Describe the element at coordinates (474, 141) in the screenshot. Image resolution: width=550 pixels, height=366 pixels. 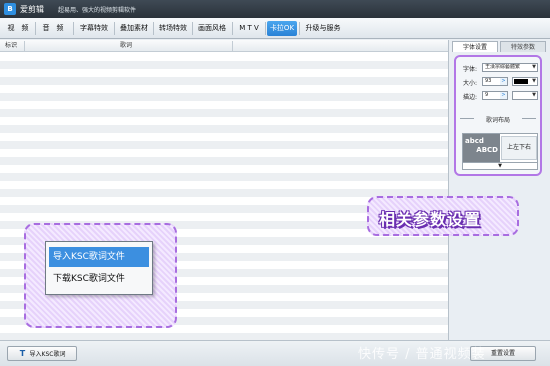
I see `sample-line1: abcd` at that location.